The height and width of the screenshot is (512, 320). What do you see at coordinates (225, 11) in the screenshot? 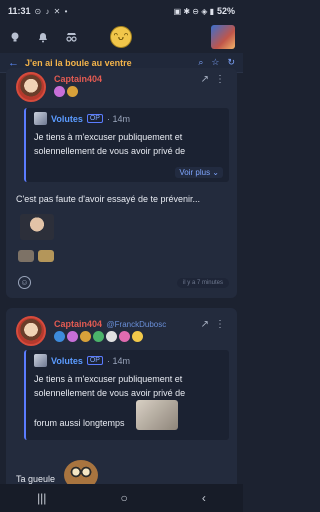
I see `battery-level: 52%` at bounding box center [225, 11].